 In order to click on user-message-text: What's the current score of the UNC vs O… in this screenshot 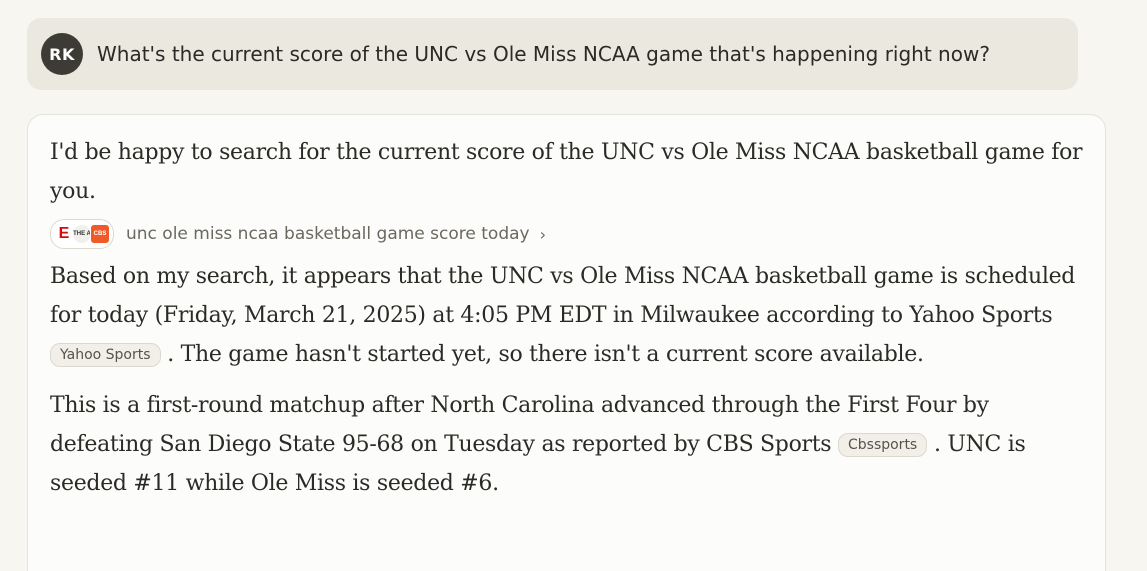, I will do `click(543, 54)`.